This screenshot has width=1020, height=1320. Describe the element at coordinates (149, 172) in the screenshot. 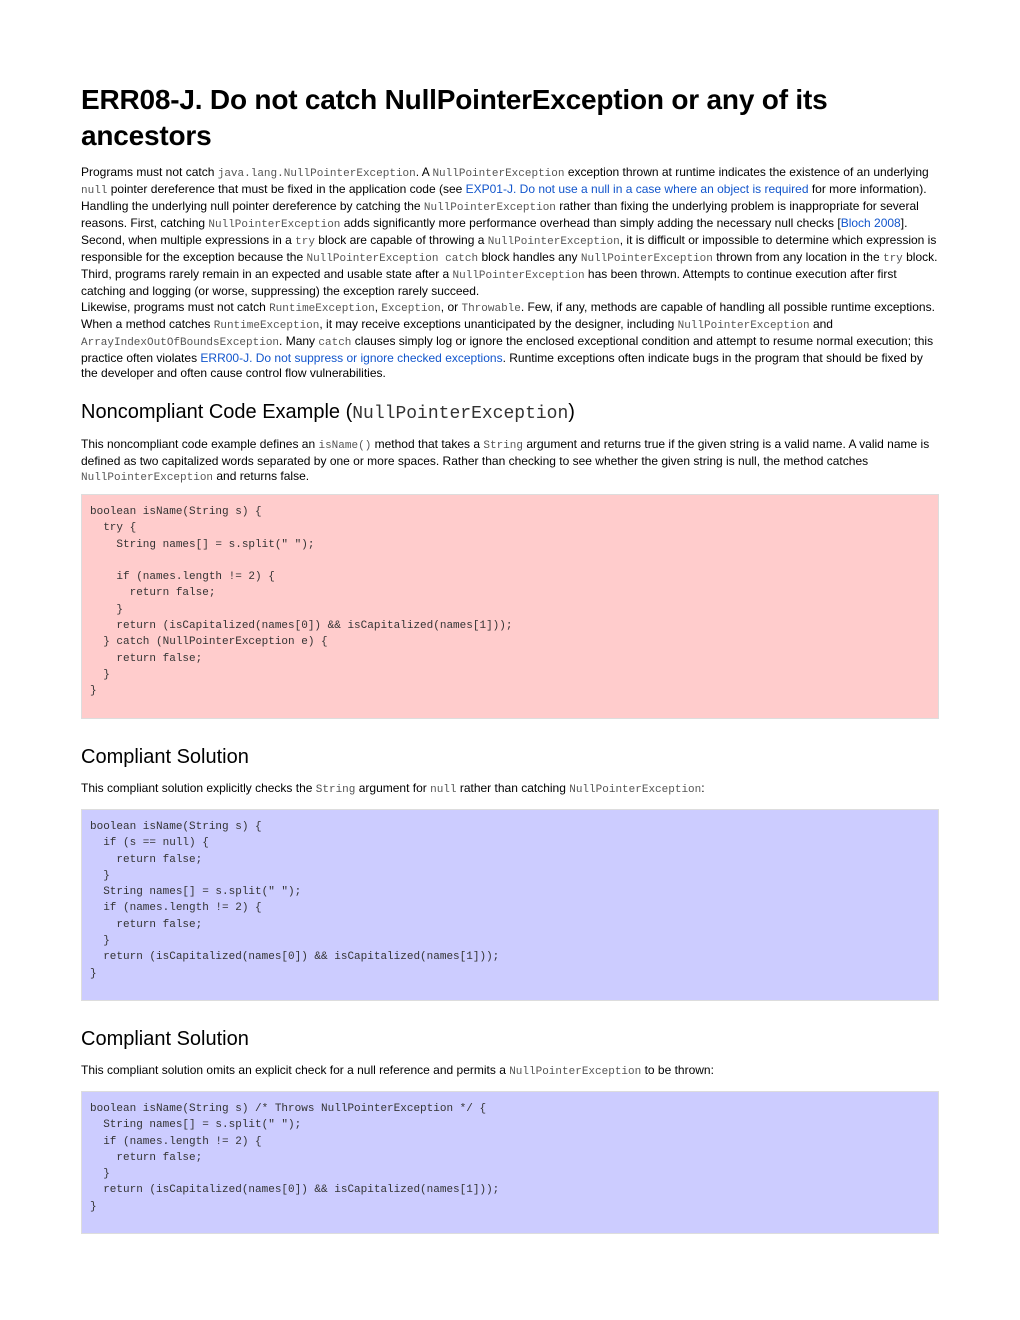

I see `text-run: Programs must not catch` at that location.